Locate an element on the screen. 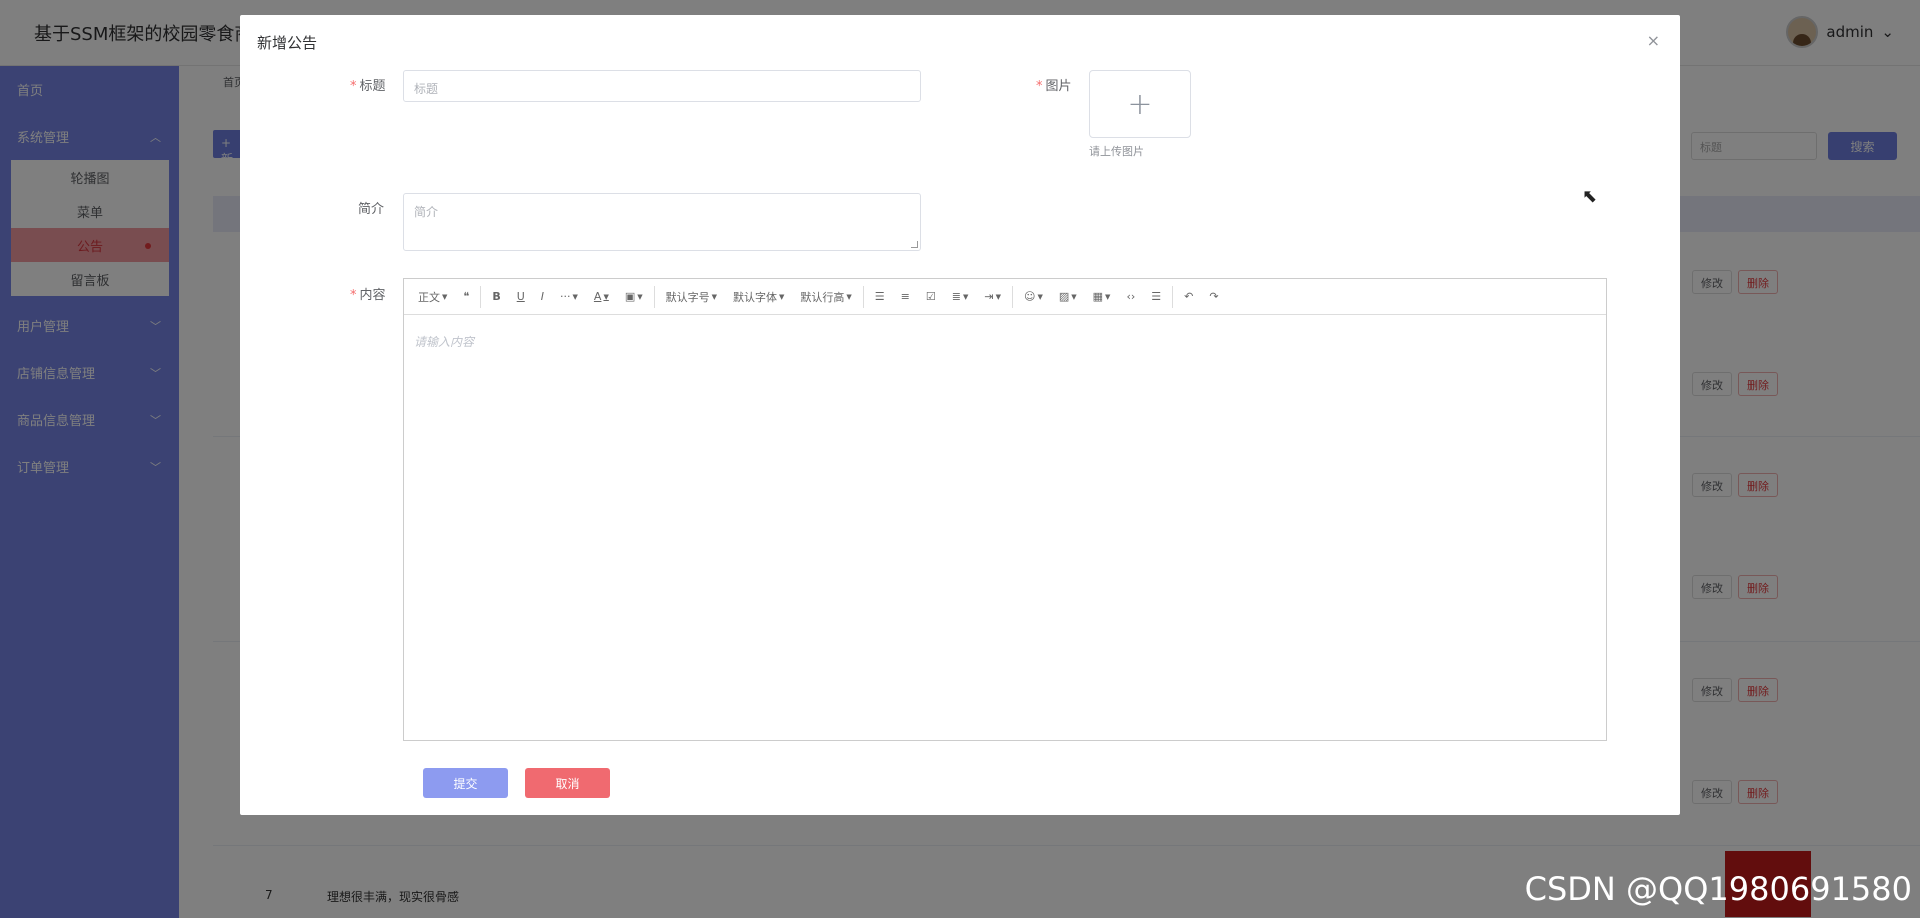 Image resolution: width=1920 pixels, height=918 pixels. image-icon: ▨ ▼ is located at coordinates (1068, 296).